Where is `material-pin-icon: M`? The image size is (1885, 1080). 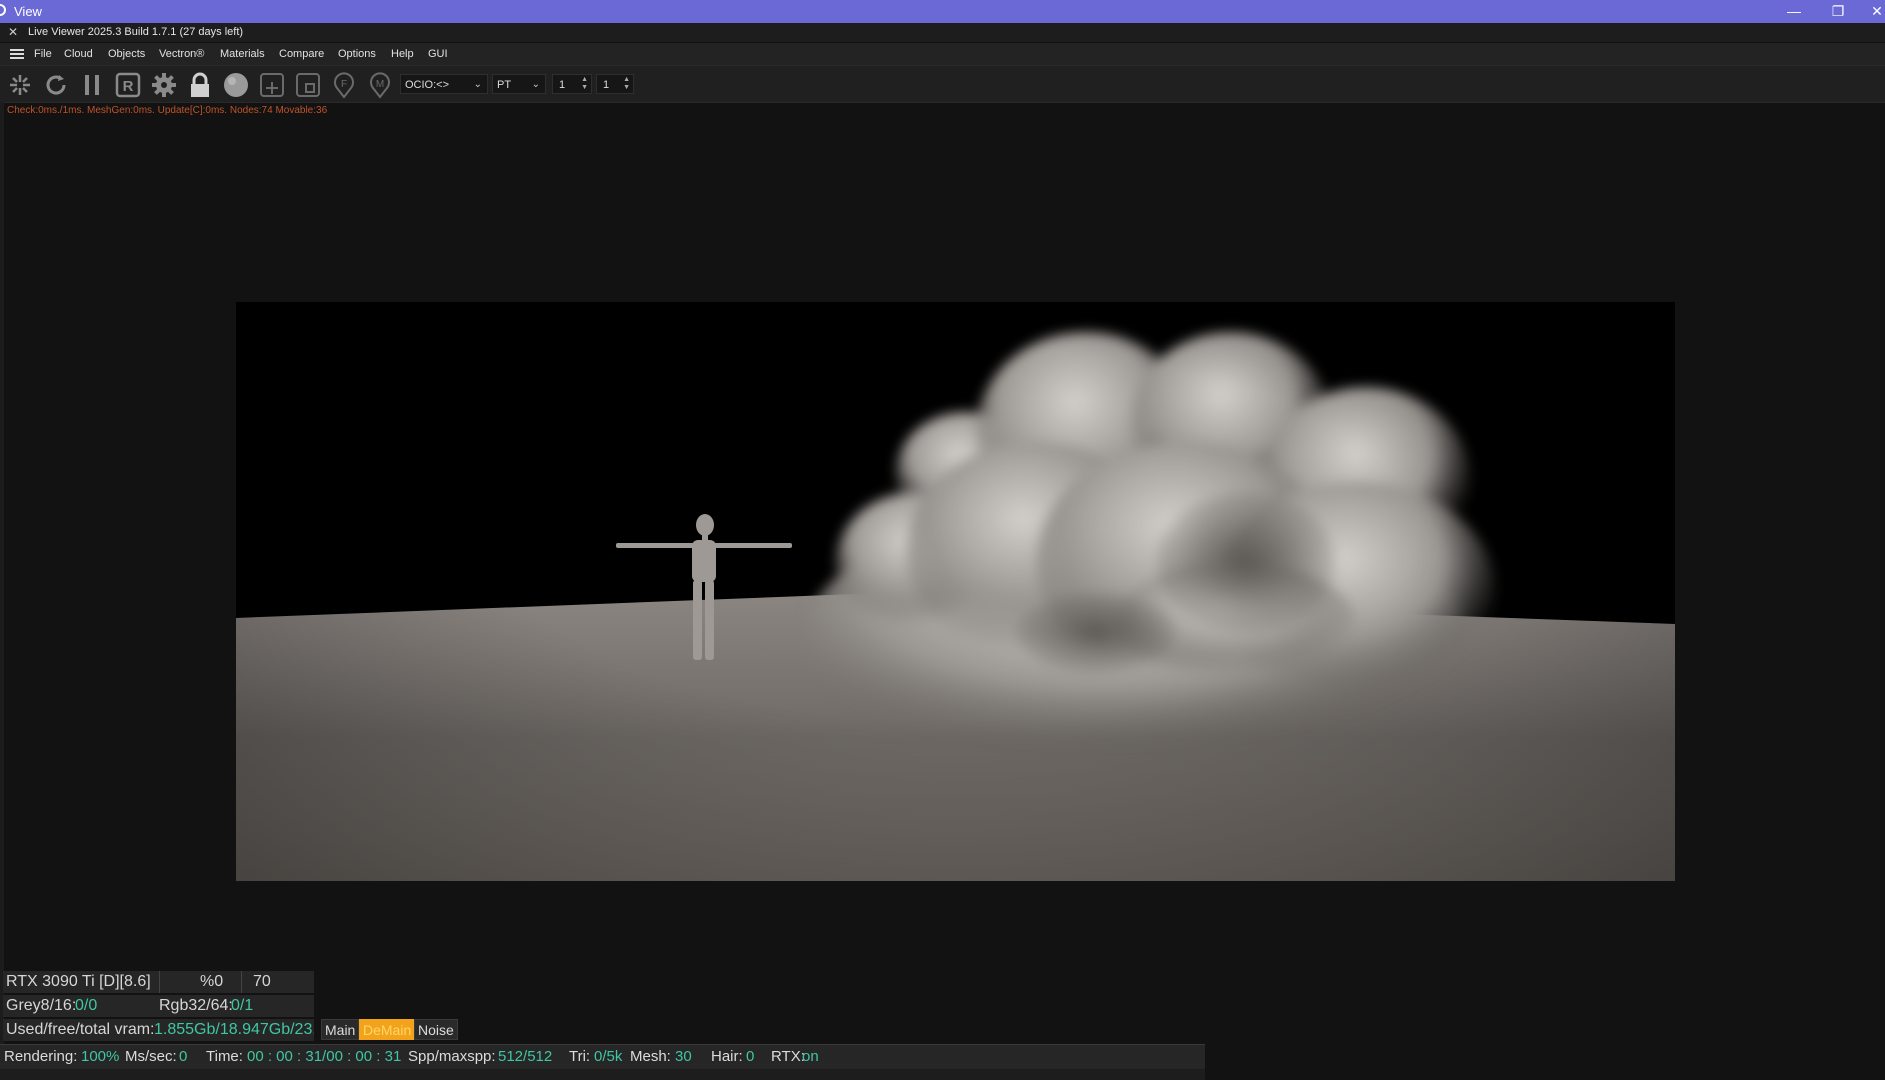 material-pin-icon: M is located at coordinates (380, 85).